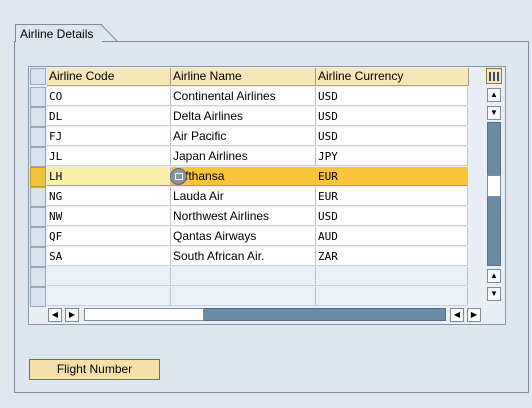  Describe the element at coordinates (243, 236) in the screenshot. I see `cell-airline-name: Qantas Airways` at that location.